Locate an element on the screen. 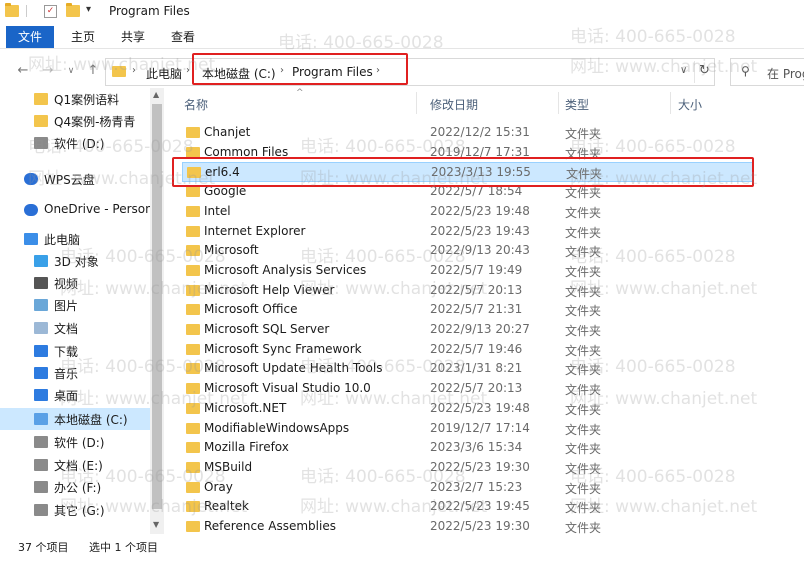  sidebar-item: 3D 对象 is located at coordinates (75, 261).